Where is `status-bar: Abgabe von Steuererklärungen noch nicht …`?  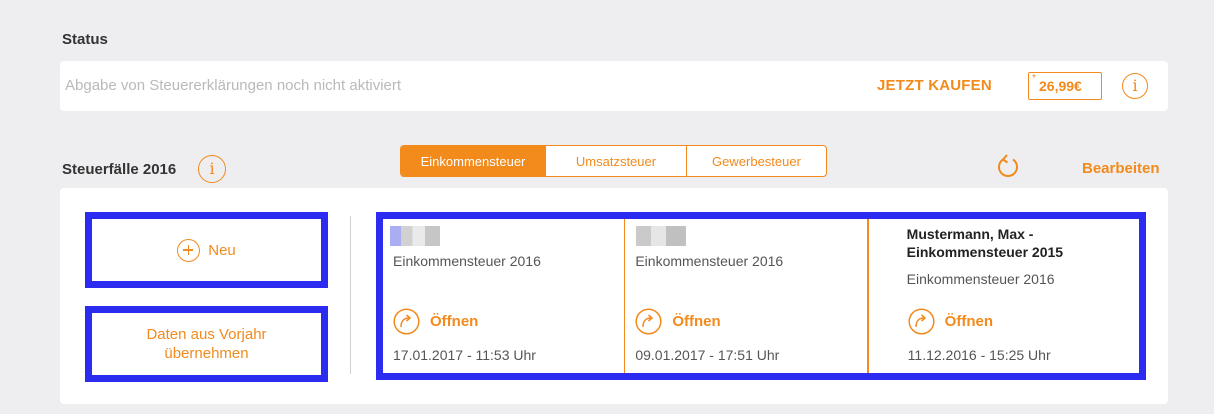 status-bar: Abgabe von Steuererklärungen noch nicht … is located at coordinates (614, 86).